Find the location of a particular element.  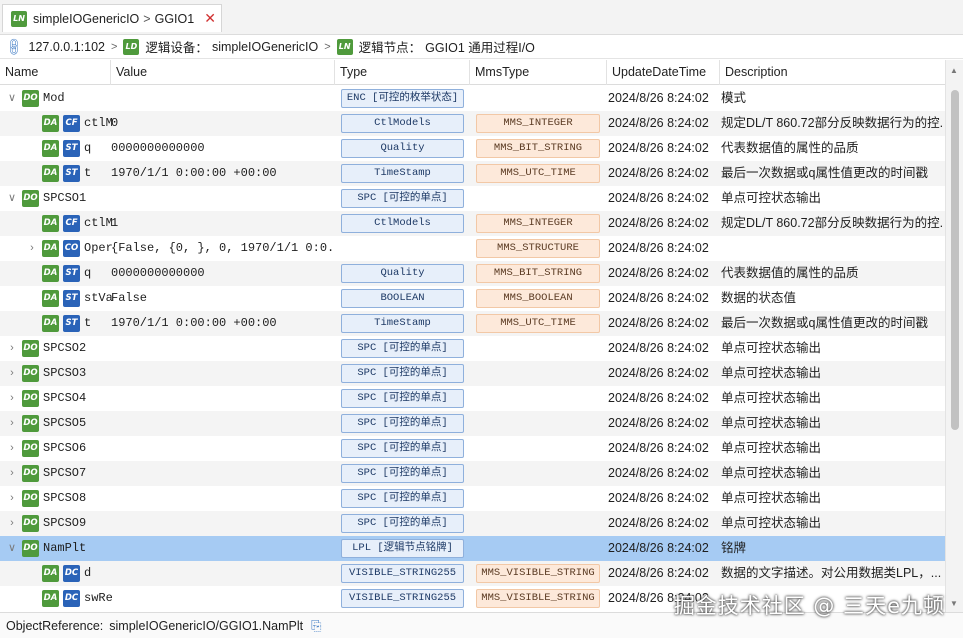

node-value: False is located at coordinates (223, 298).